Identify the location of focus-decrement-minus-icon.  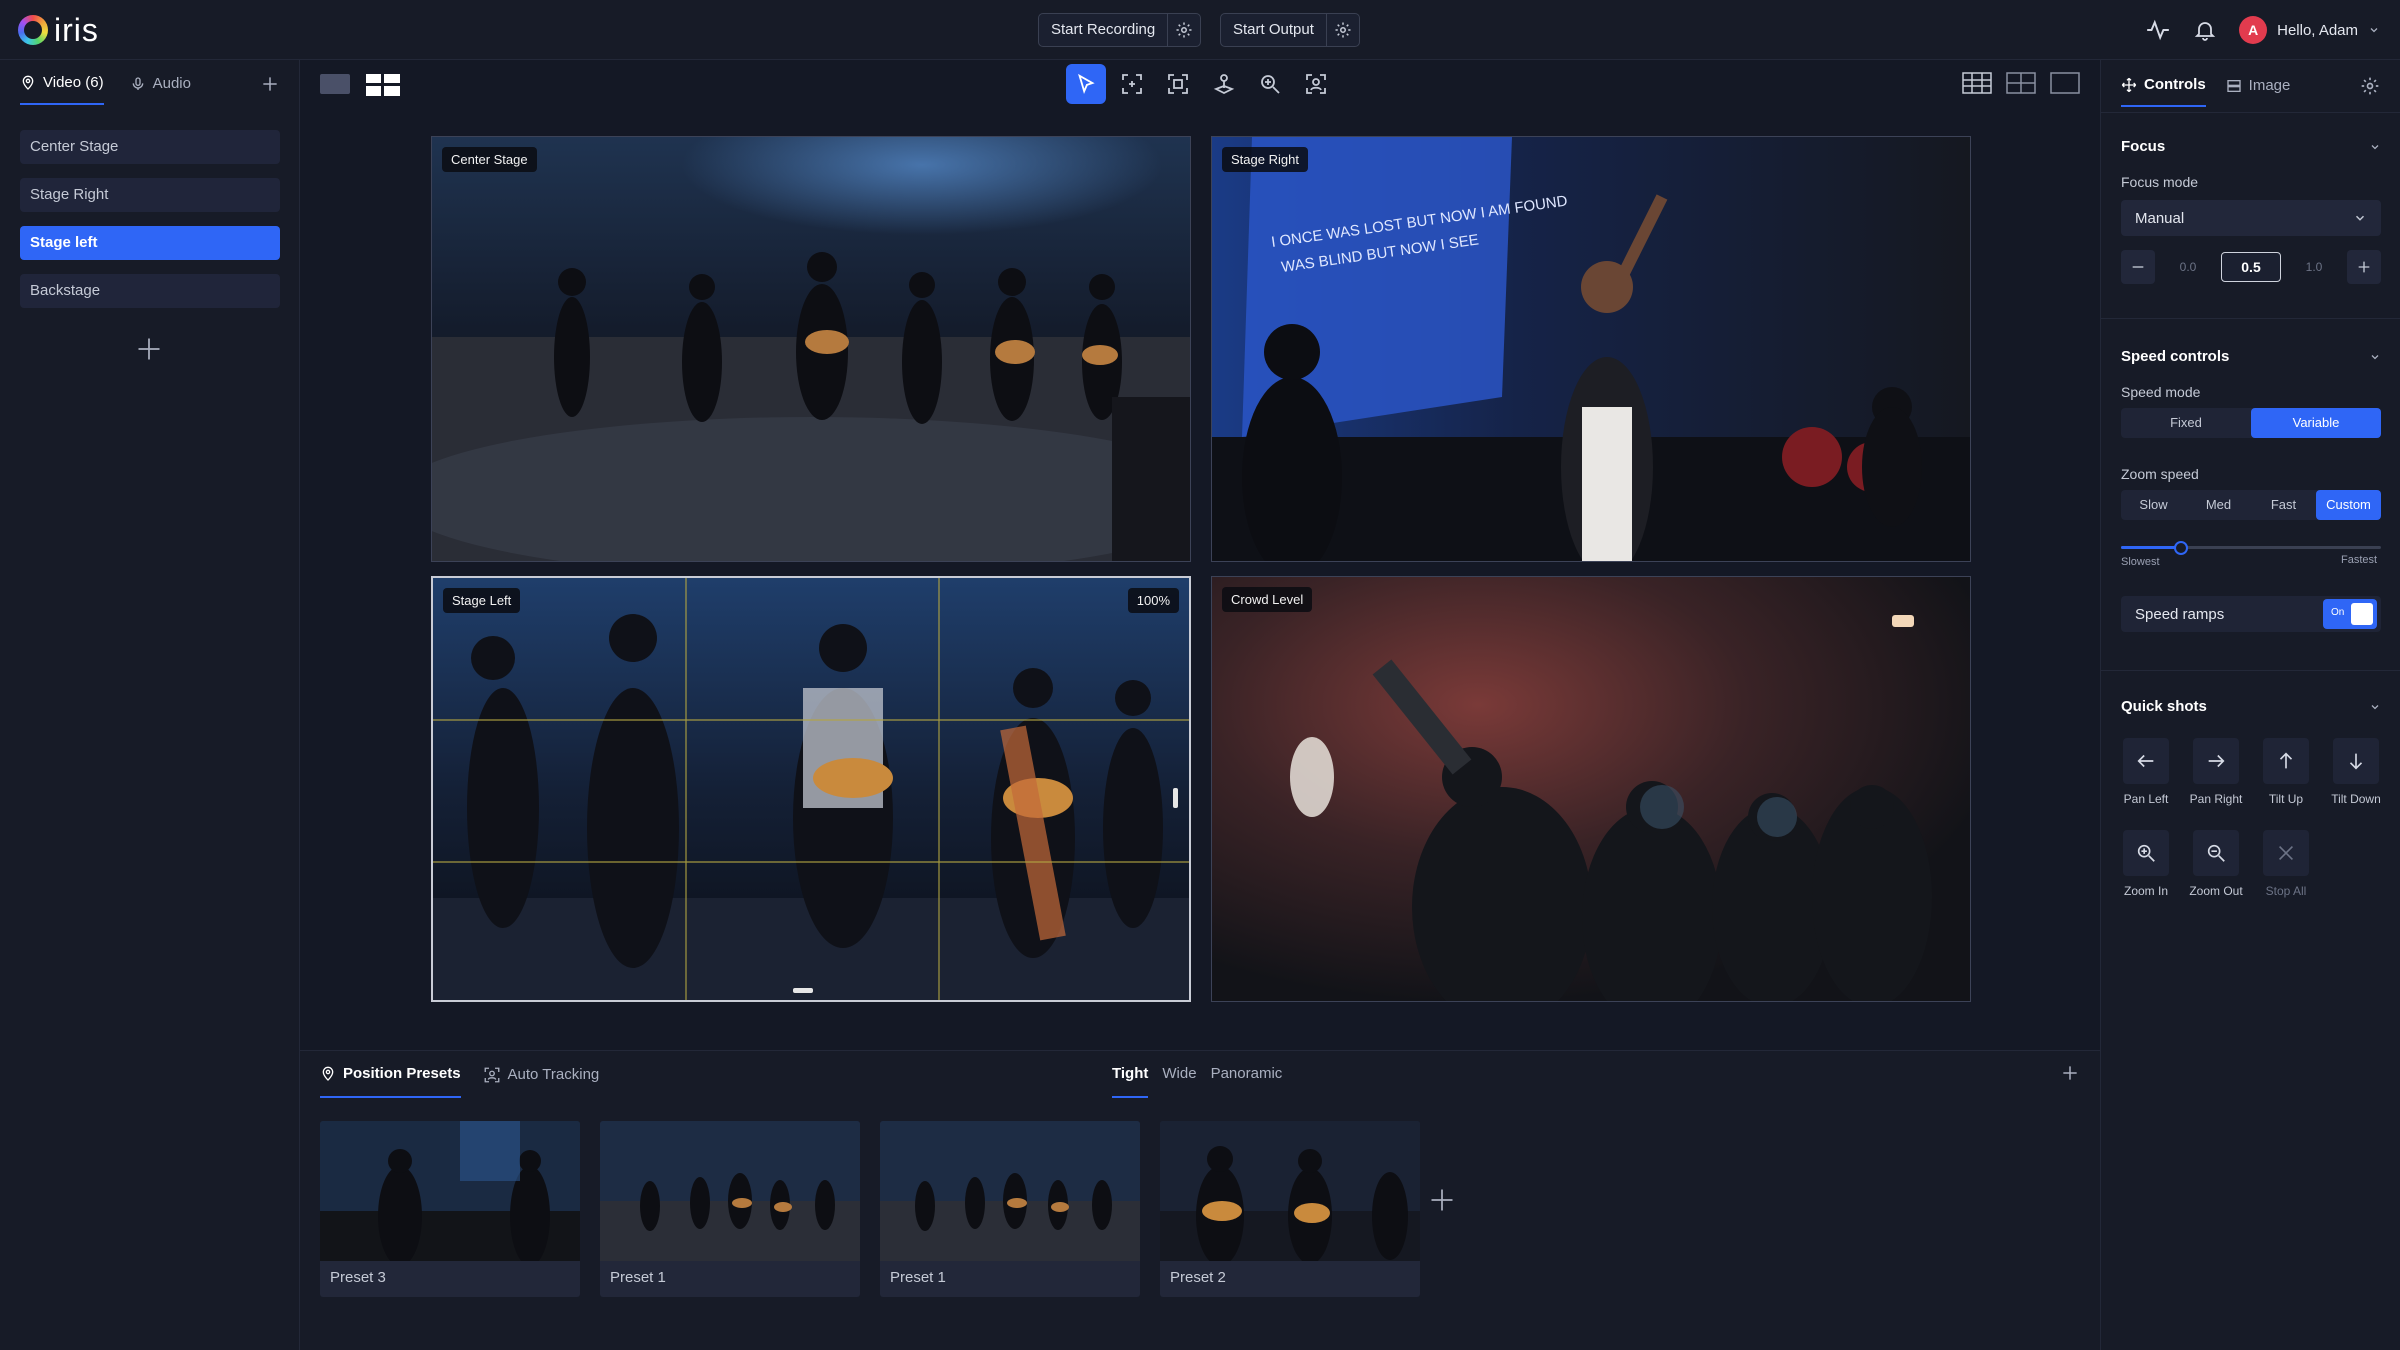
(2138, 267).